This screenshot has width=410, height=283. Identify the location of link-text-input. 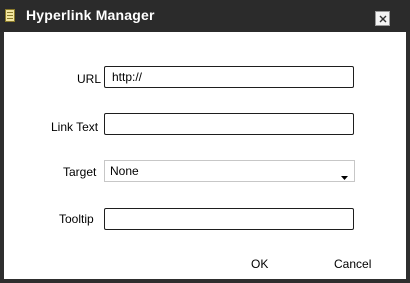
(229, 124).